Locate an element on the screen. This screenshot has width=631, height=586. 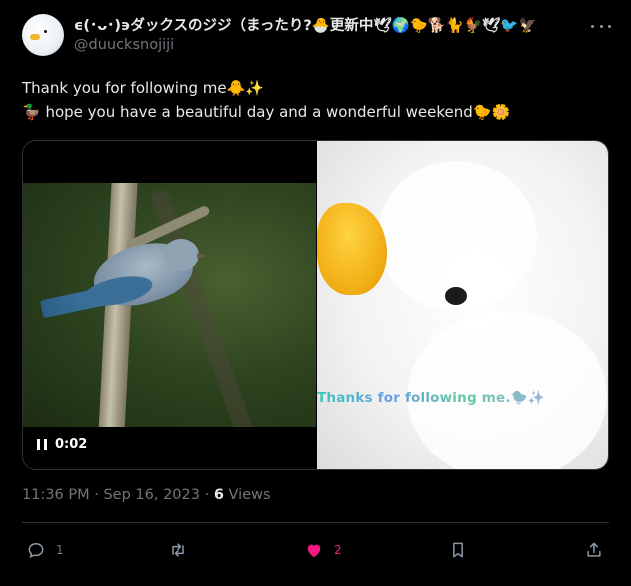
bookmark-icon is located at coordinates (458, 550).